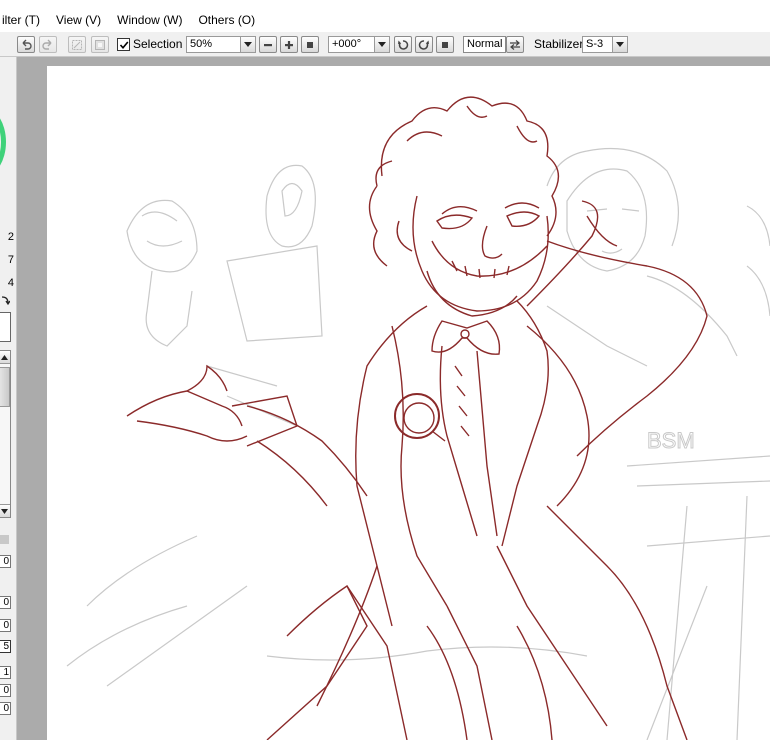  I want to click on selection-checkbox, so click(123, 44).